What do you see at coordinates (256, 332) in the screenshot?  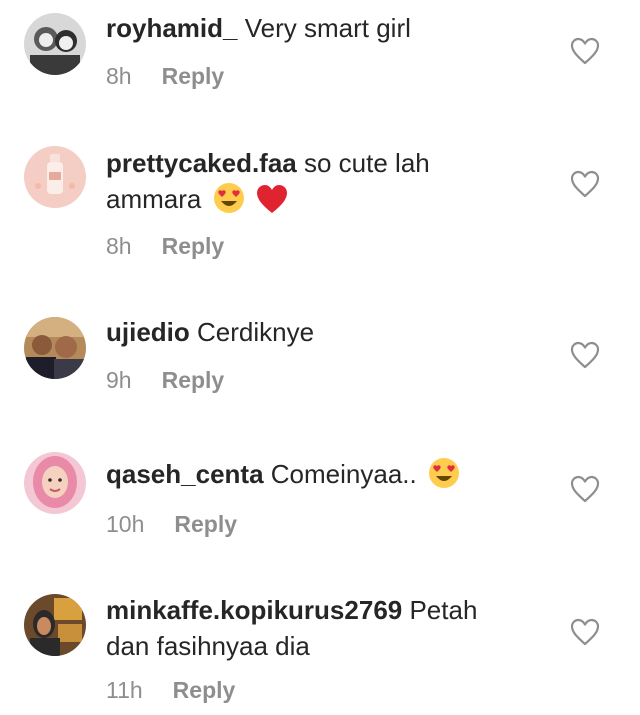 I see `comment-text: Cerdiknye` at bounding box center [256, 332].